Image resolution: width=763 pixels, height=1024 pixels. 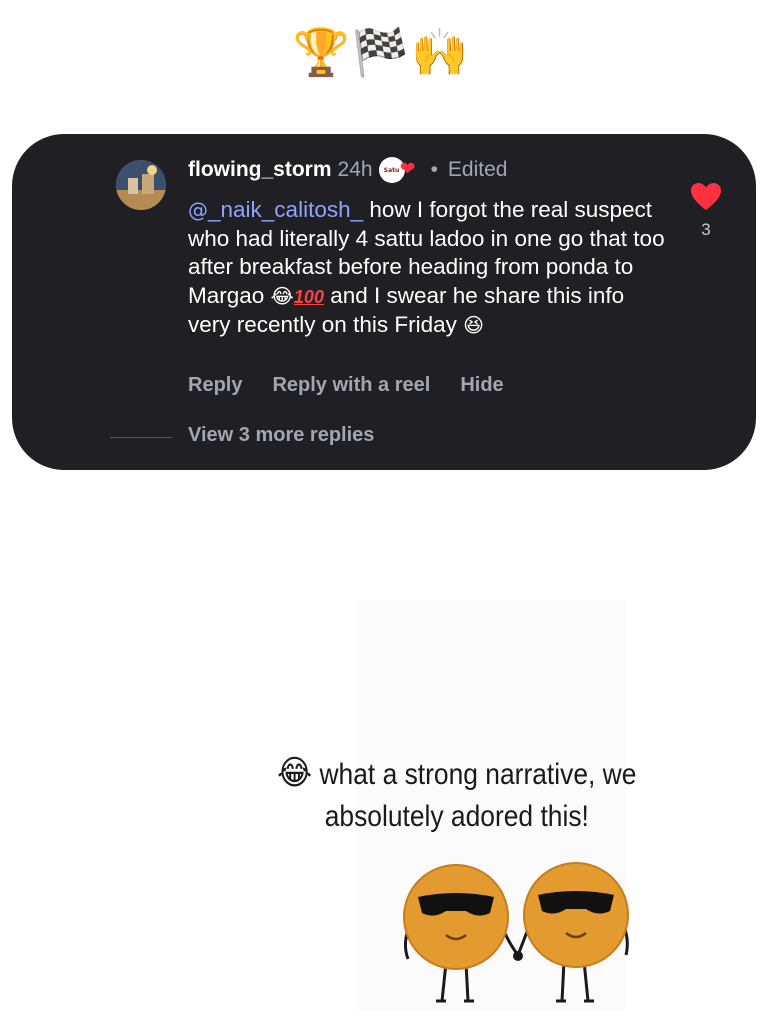 I want to click on like-count: 3, so click(x=706, y=229).